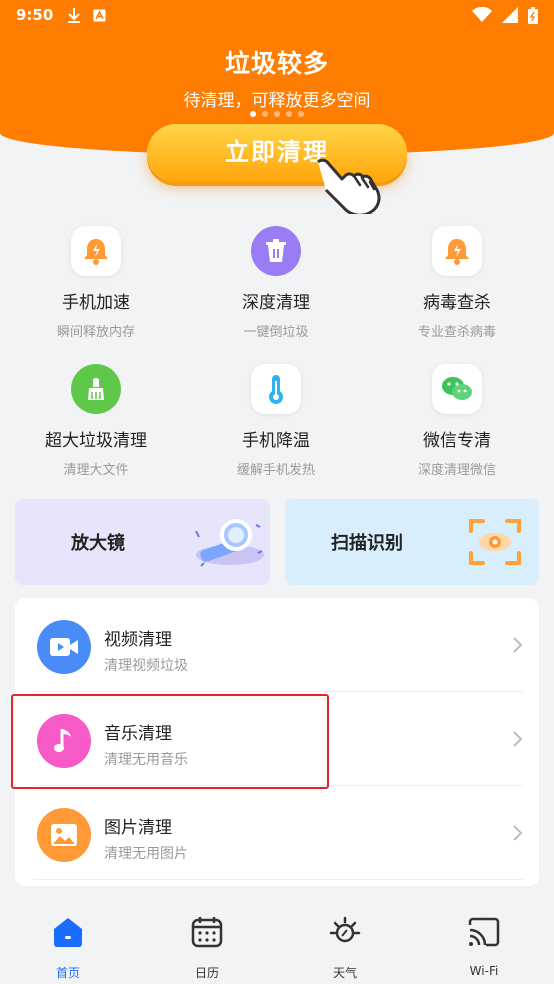 This screenshot has height=984, width=554. I want to click on list-item-video-clean: 视频清理 清理视频垃圾, so click(277, 644).